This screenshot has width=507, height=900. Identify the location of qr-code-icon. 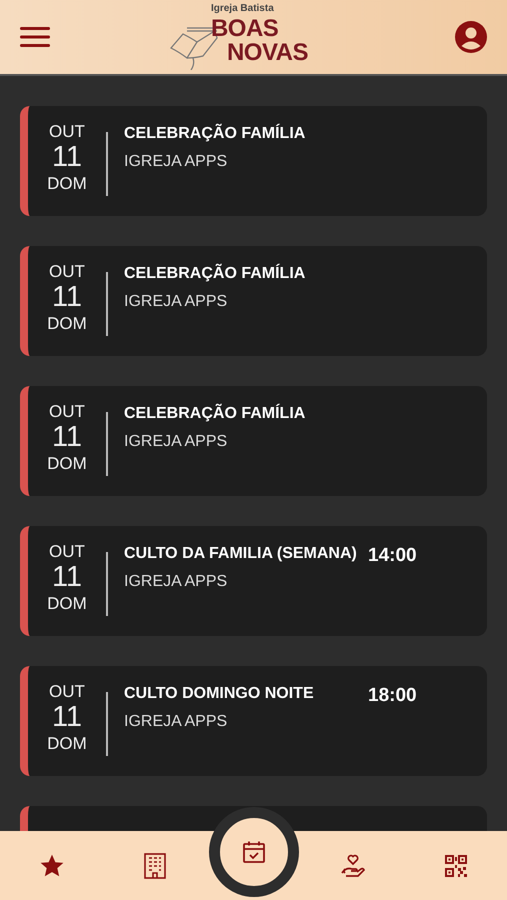
(456, 866).